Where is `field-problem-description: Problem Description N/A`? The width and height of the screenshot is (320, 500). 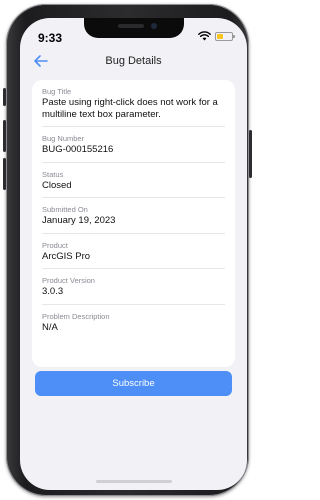
field-problem-description: Problem Description N/A is located at coordinates (133, 322).